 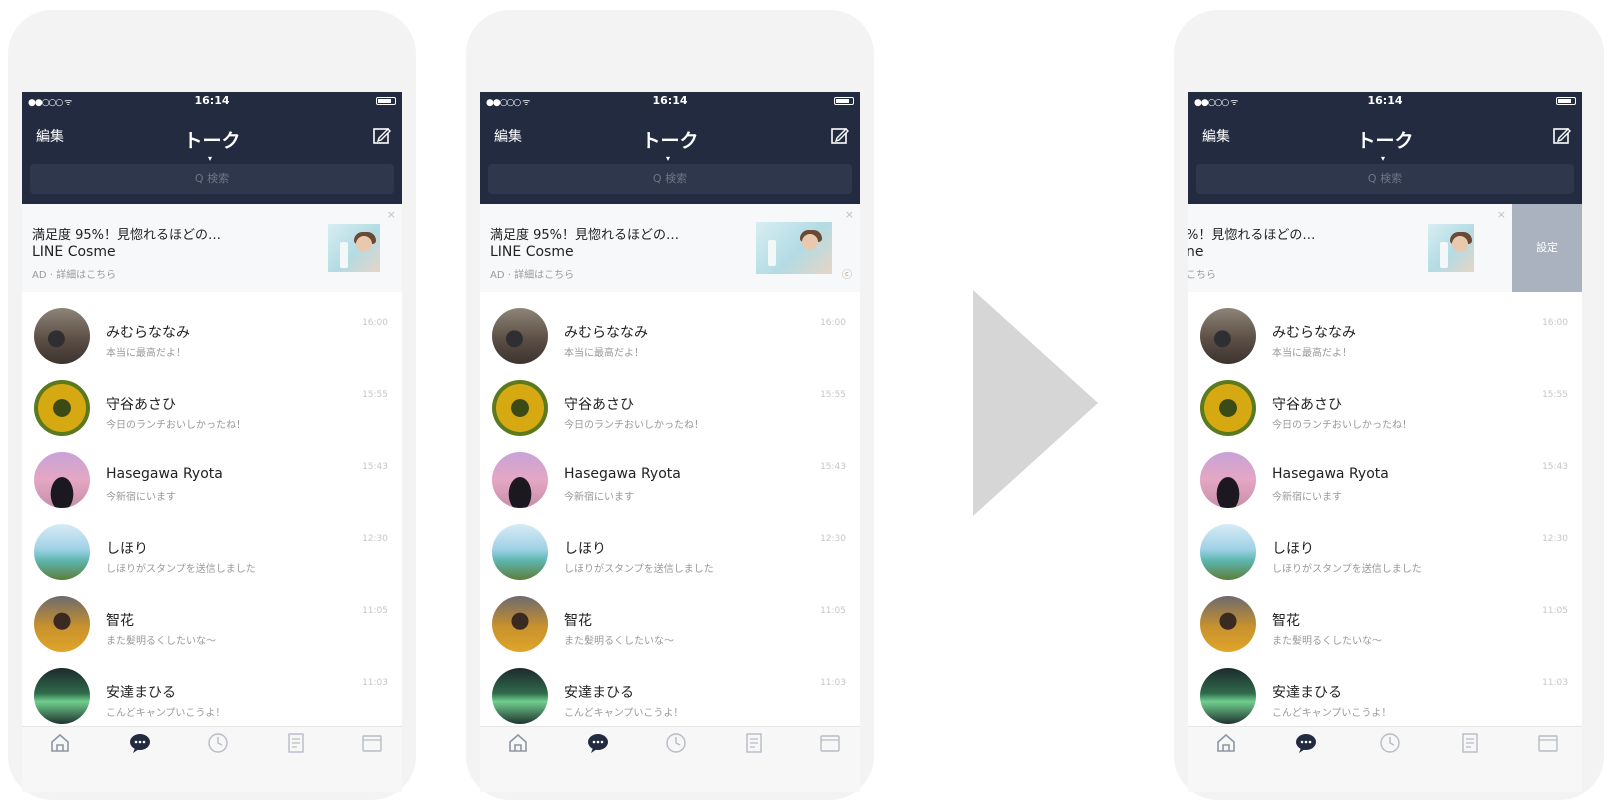 What do you see at coordinates (141, 693) in the screenshot?
I see `chat-name: 安達まひる` at bounding box center [141, 693].